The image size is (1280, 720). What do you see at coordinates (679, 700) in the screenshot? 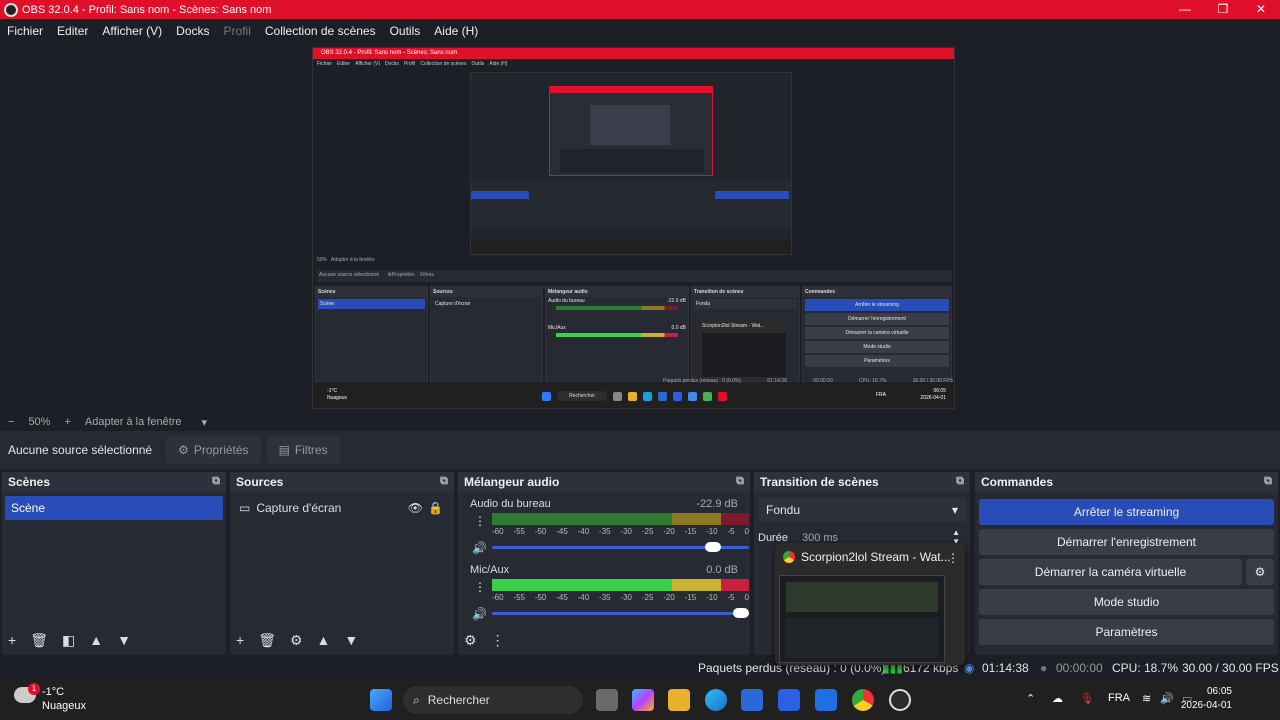
I see `file-explorer-icon` at bounding box center [679, 700].